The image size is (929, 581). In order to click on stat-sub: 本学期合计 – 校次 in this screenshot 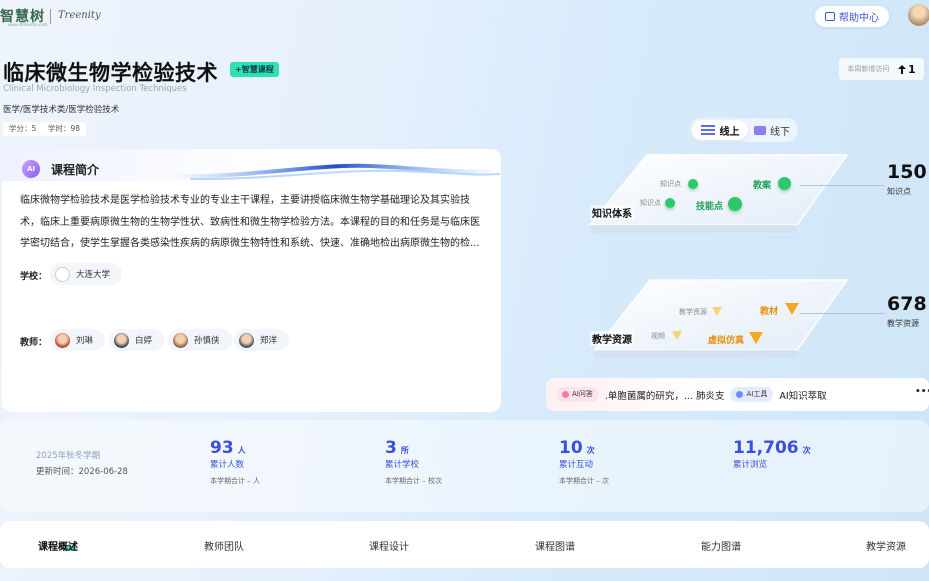, I will do `click(413, 481)`.